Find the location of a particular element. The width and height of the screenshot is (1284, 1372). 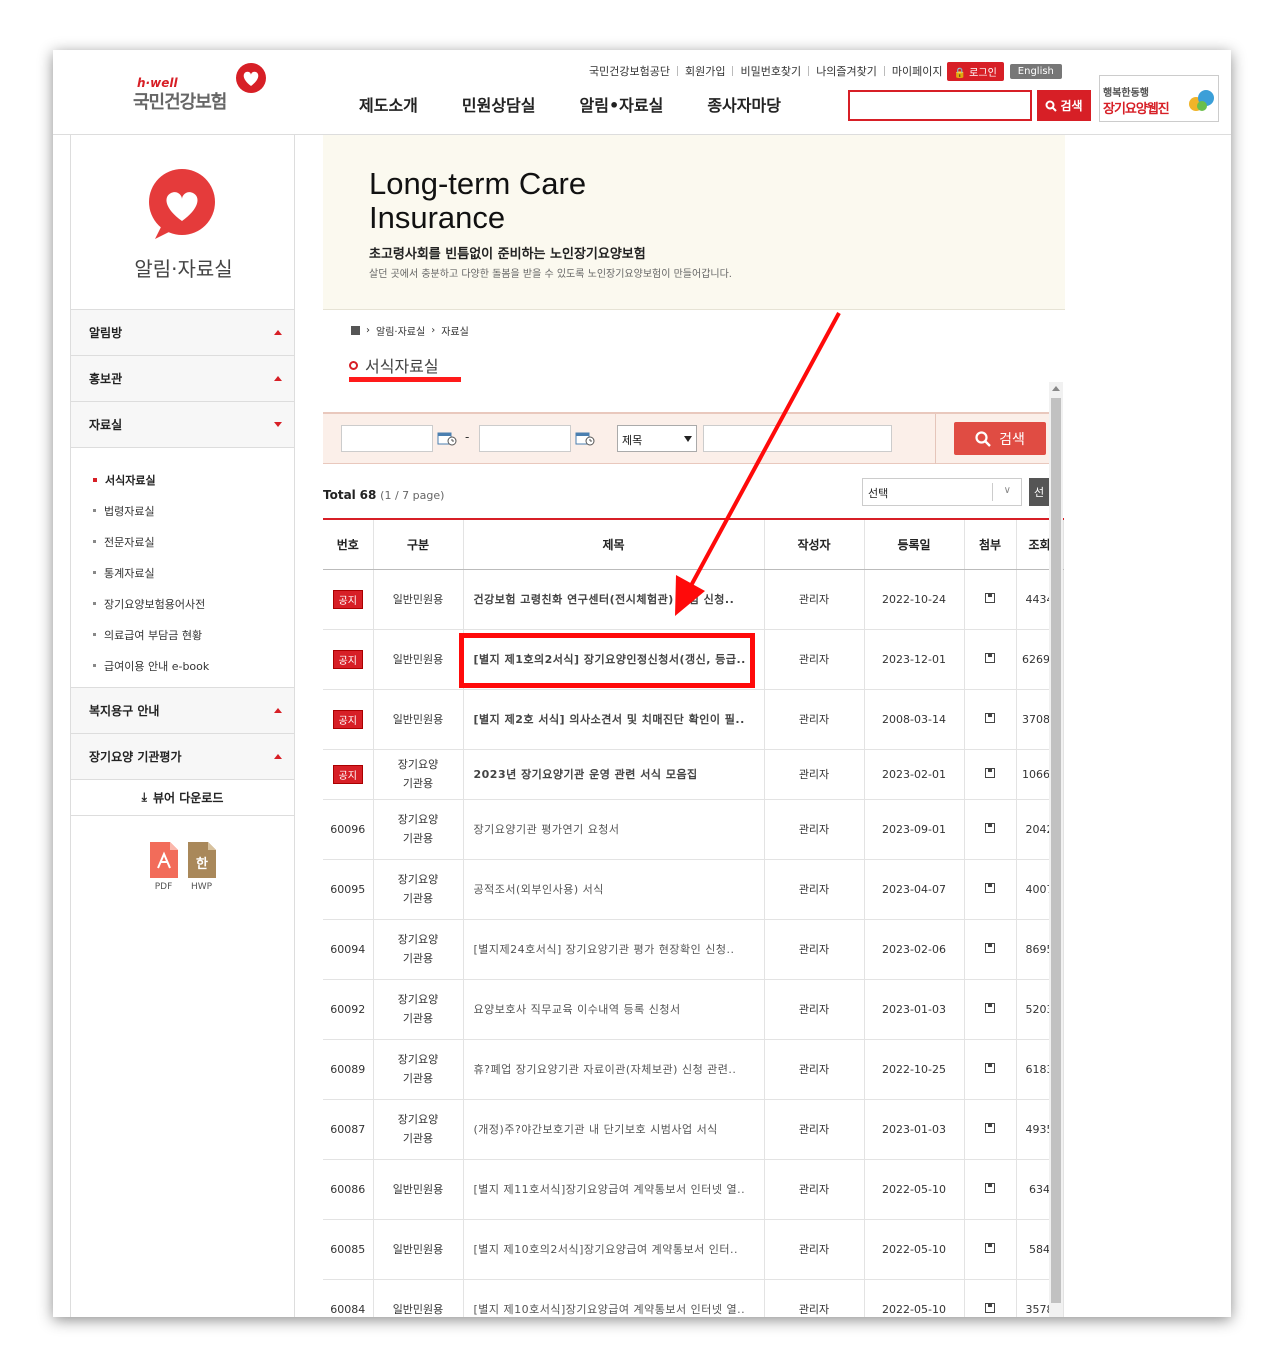

pdf-viewer-link: PDF is located at coordinates (163, 867).